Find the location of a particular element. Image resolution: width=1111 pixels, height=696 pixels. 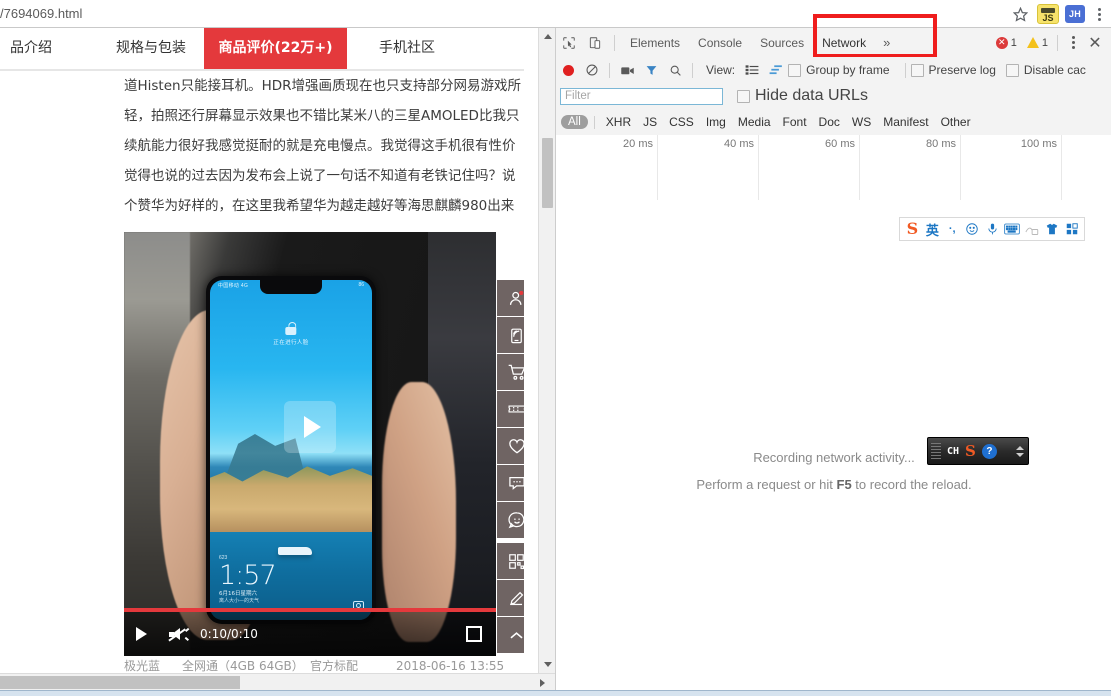

tab-console: Console is located at coordinates (720, 43).